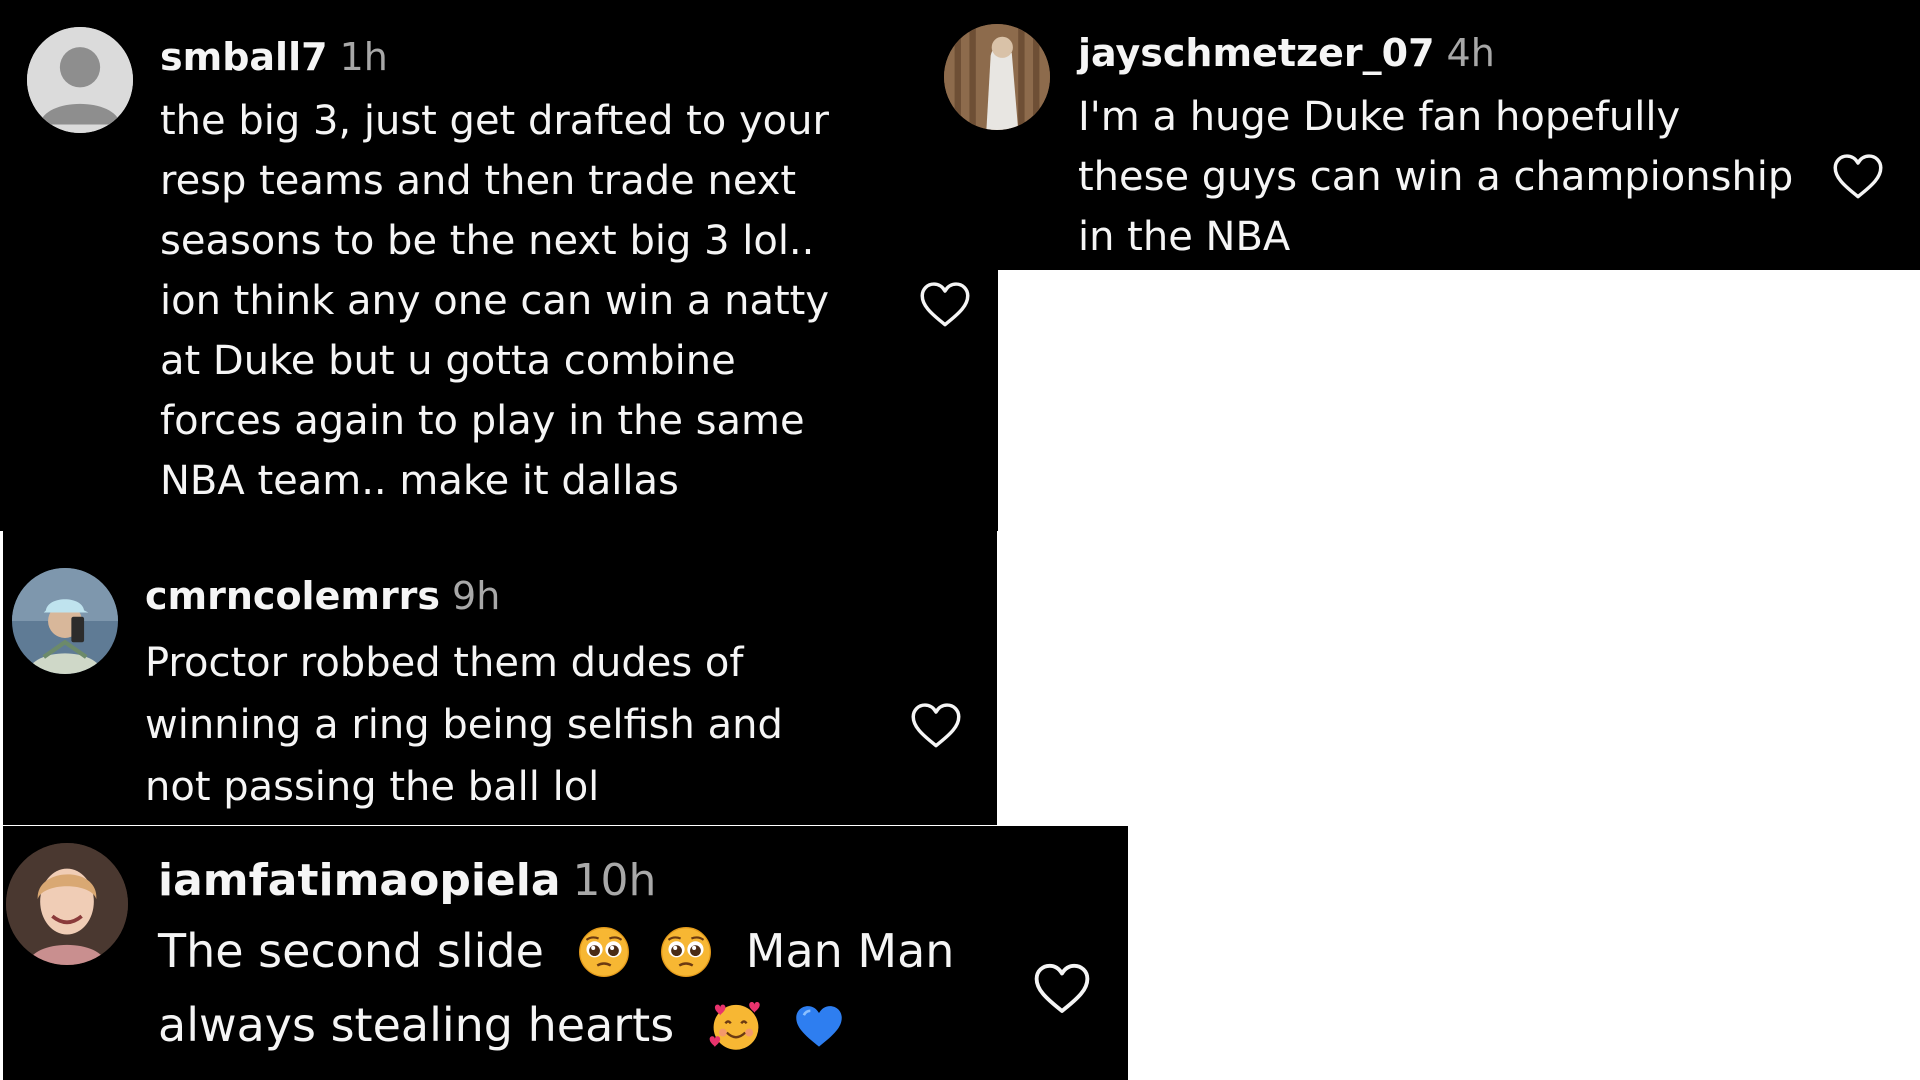  I want to click on comment-text-part: The second slide, so click(351, 951).